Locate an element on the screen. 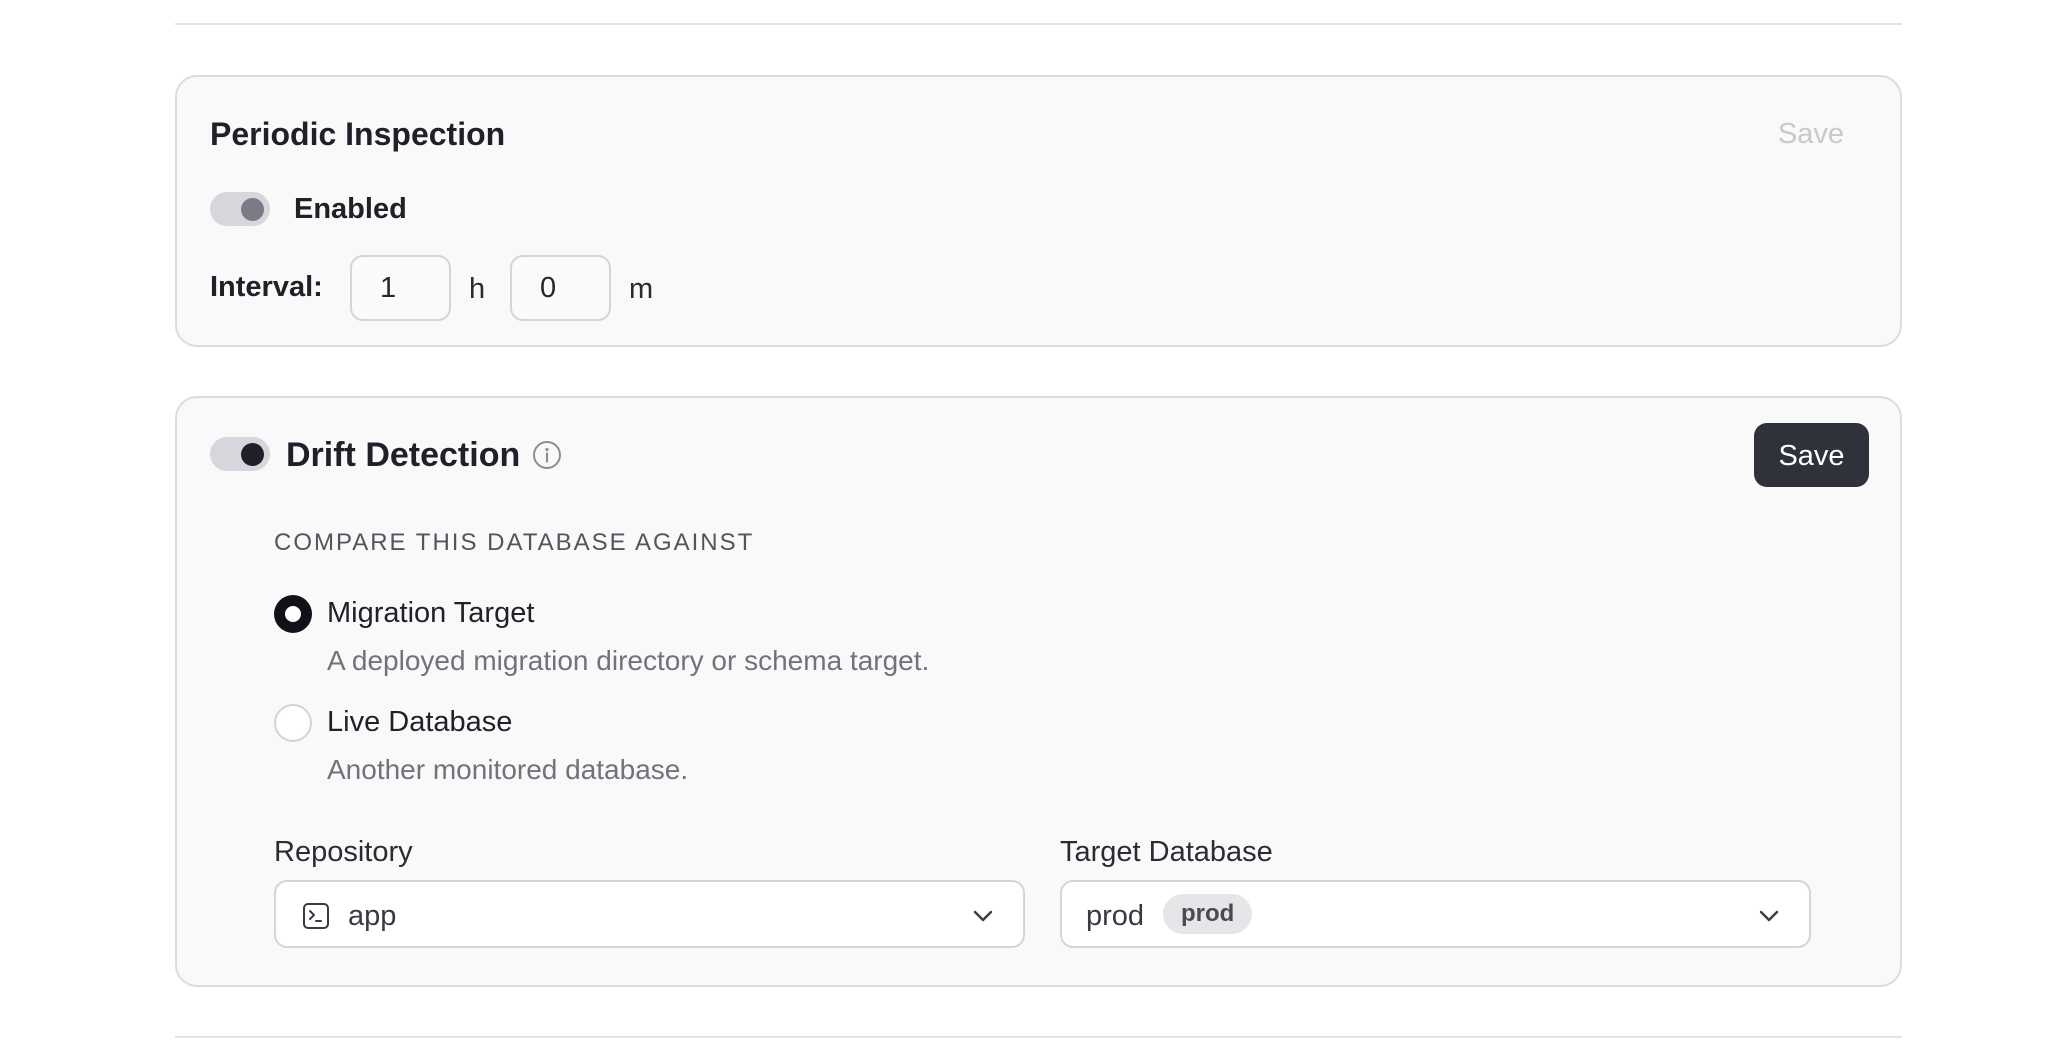 The height and width of the screenshot is (1060, 2070). periodic-inspection-title: Periodic Inspection is located at coordinates (358, 134).